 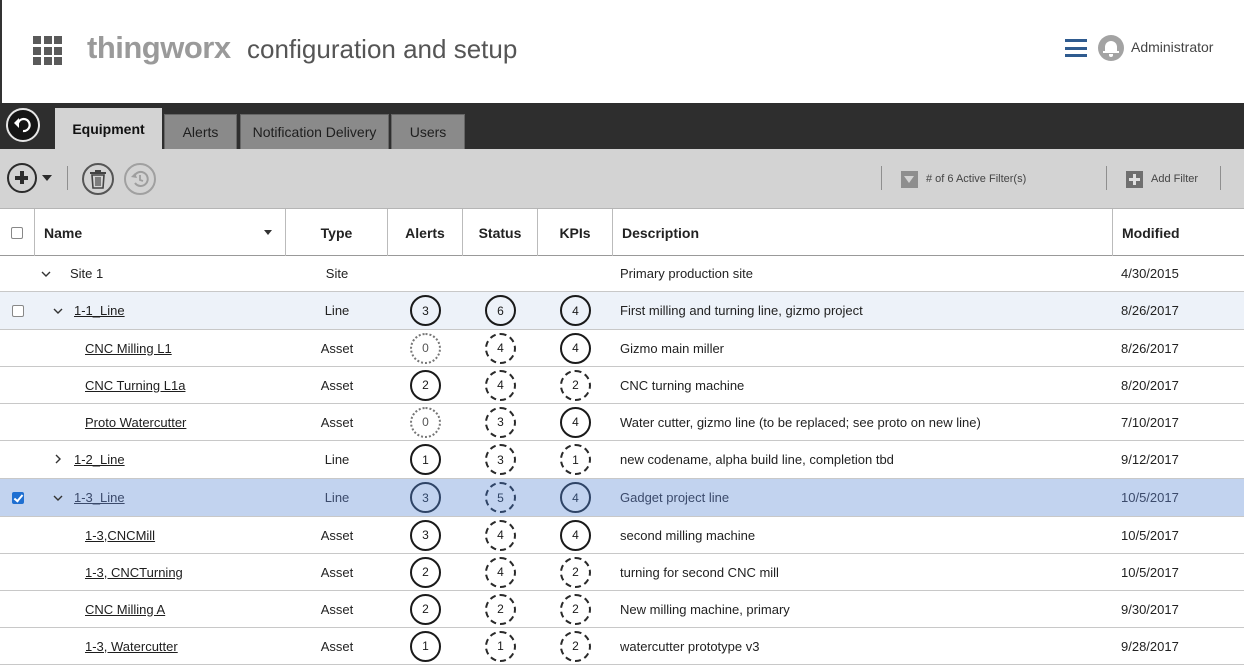 What do you see at coordinates (1178, 232) in the screenshot?
I see `column-header-modified: Modified` at bounding box center [1178, 232].